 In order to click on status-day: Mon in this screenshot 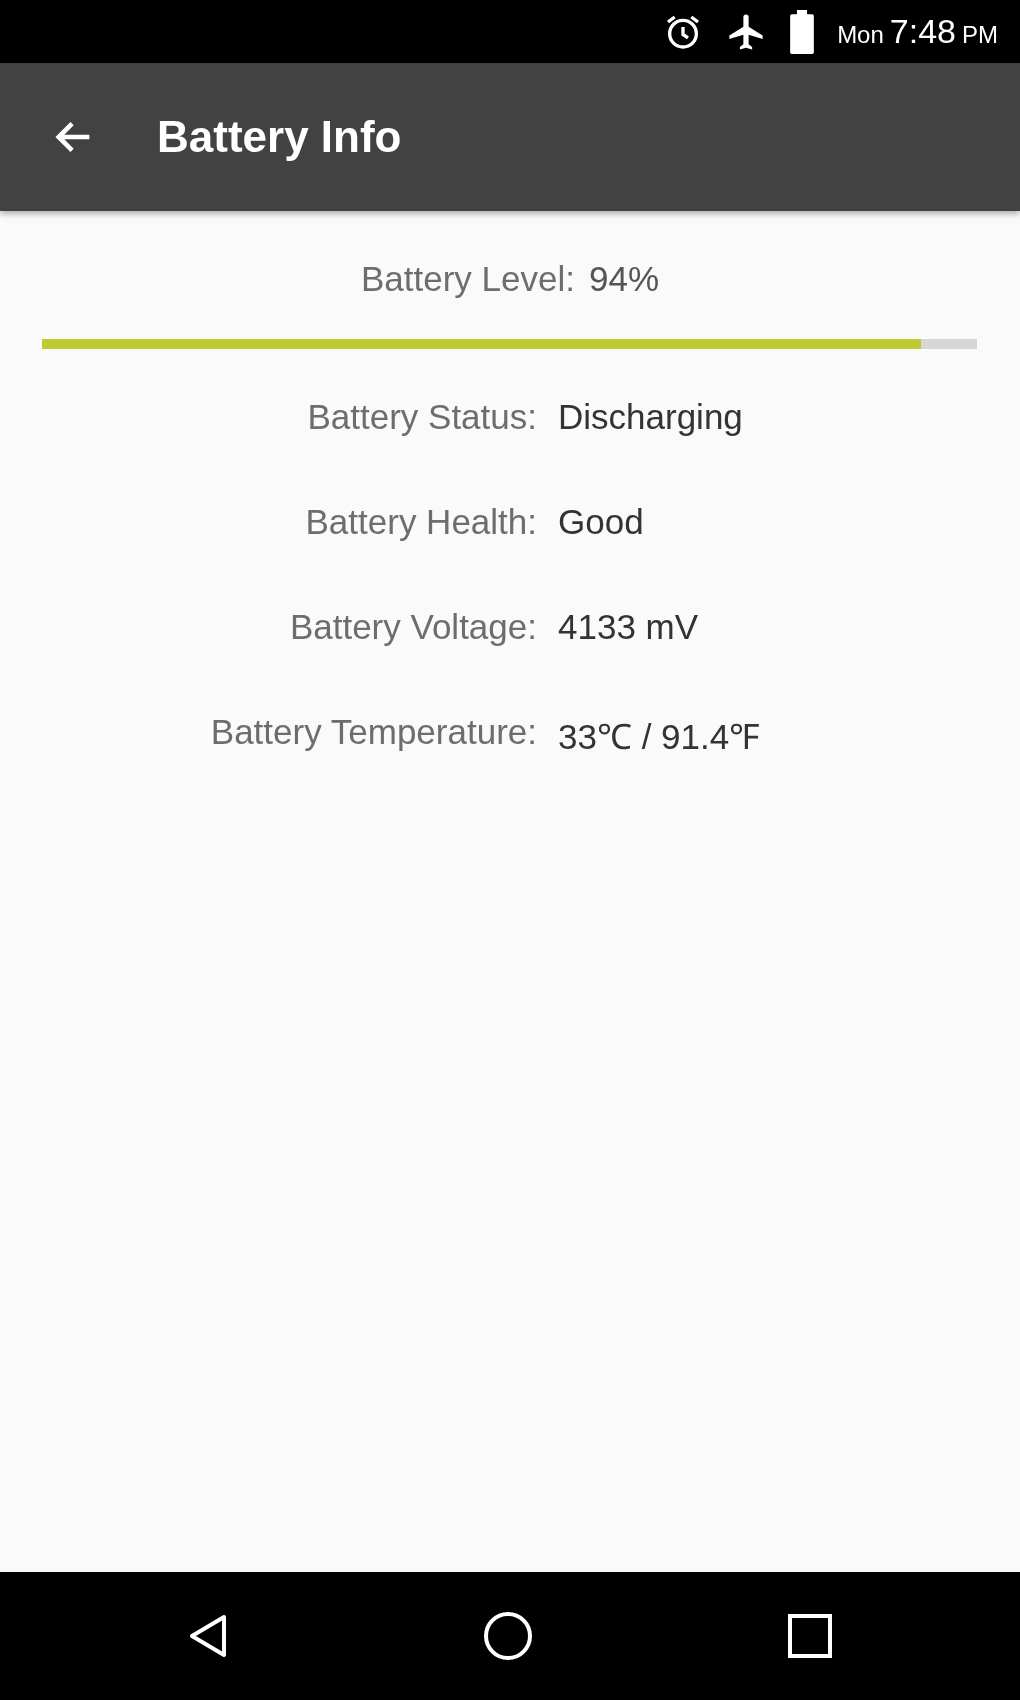, I will do `click(860, 34)`.